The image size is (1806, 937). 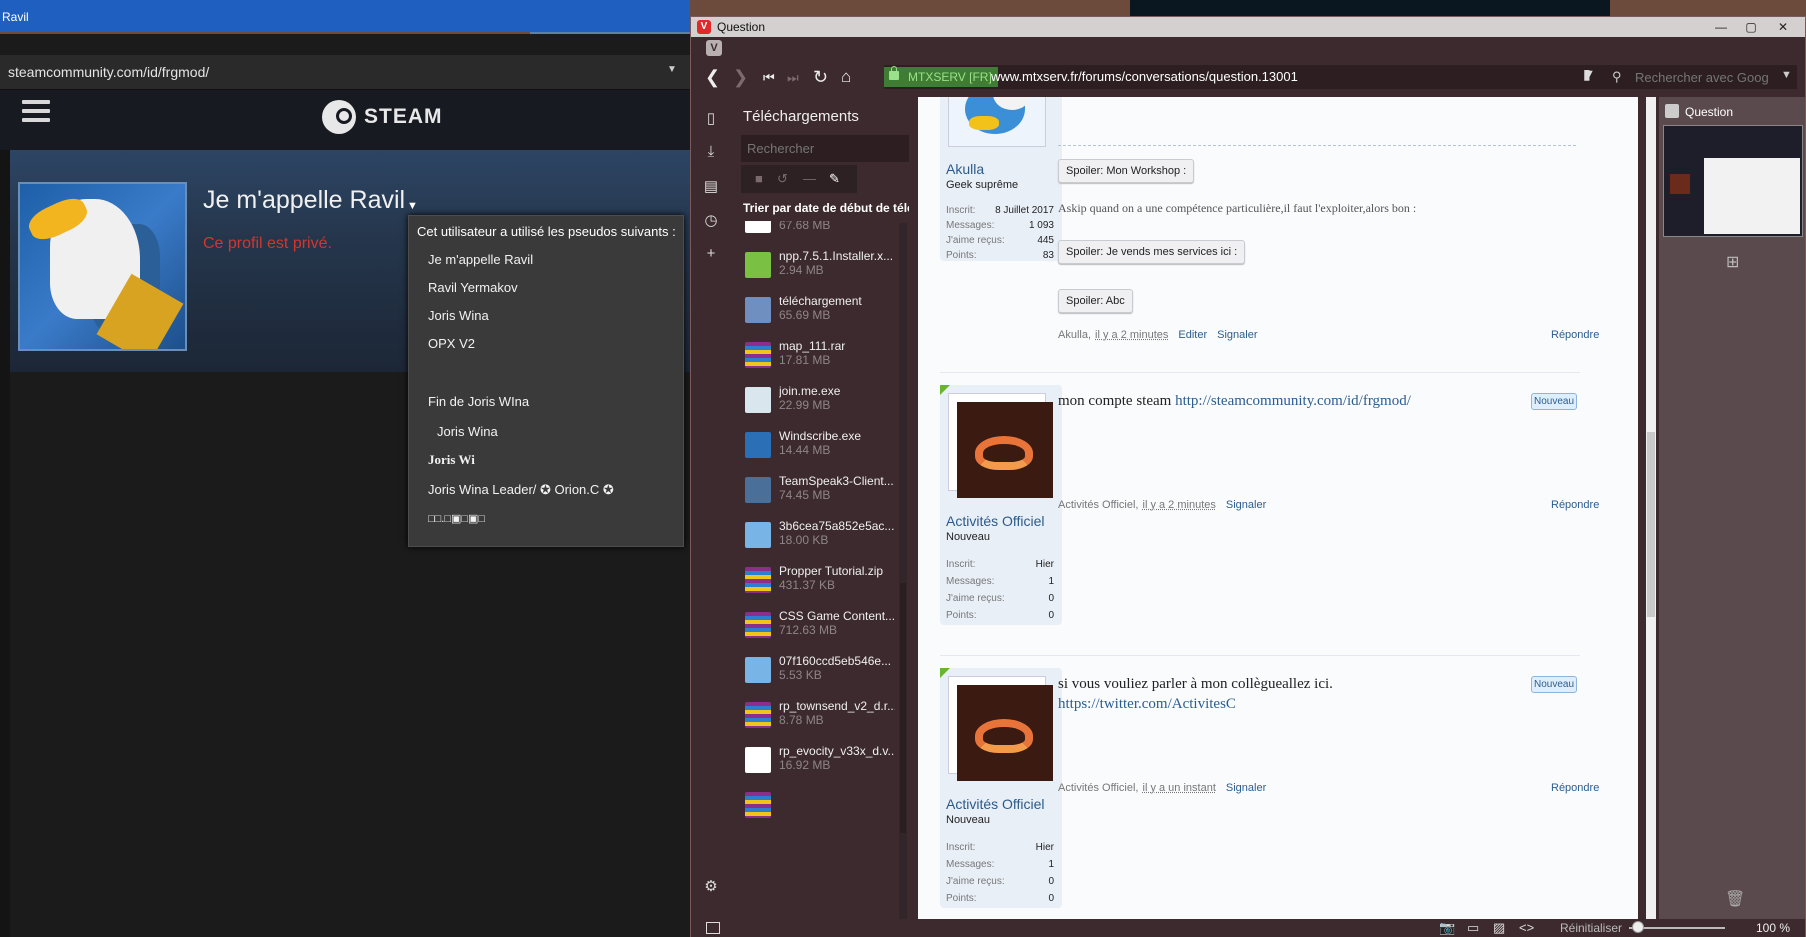 What do you see at coordinates (1732, 112) in the screenshot?
I see `tab-question: Question` at bounding box center [1732, 112].